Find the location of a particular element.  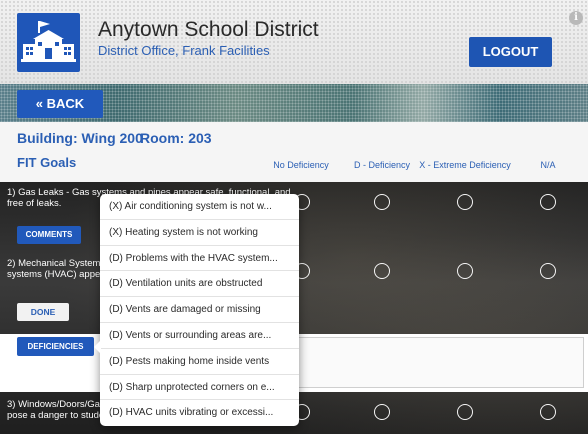

district-subtitle: District Office, Frank Facilities is located at coordinates (184, 50).